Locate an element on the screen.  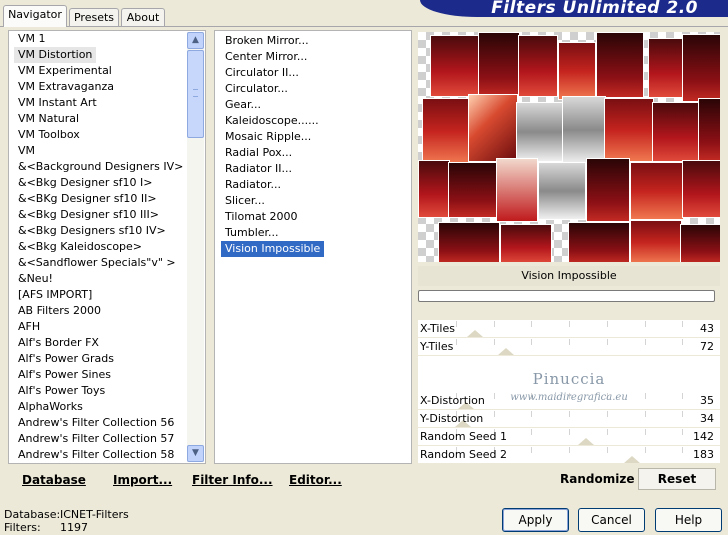
watermark-url: www.maidiregrafica.eu is located at coordinates (569, 397).